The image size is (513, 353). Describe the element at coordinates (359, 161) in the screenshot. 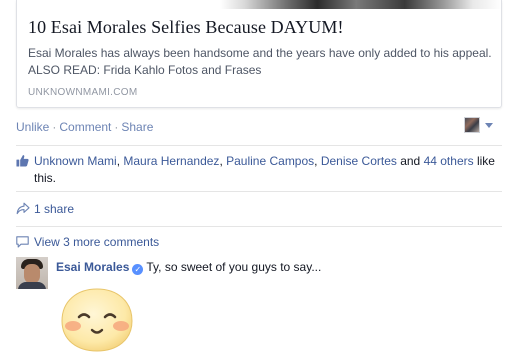

I see `liker-link: Denise Cortes` at that location.